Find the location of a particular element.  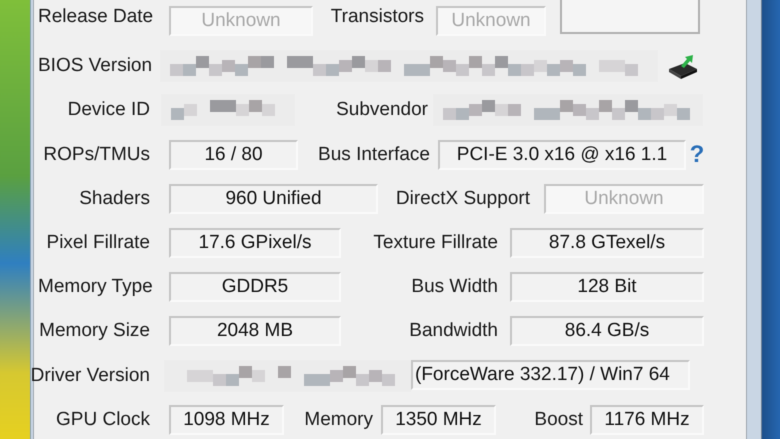

value-field: 1350 MHz is located at coordinates (438, 419).